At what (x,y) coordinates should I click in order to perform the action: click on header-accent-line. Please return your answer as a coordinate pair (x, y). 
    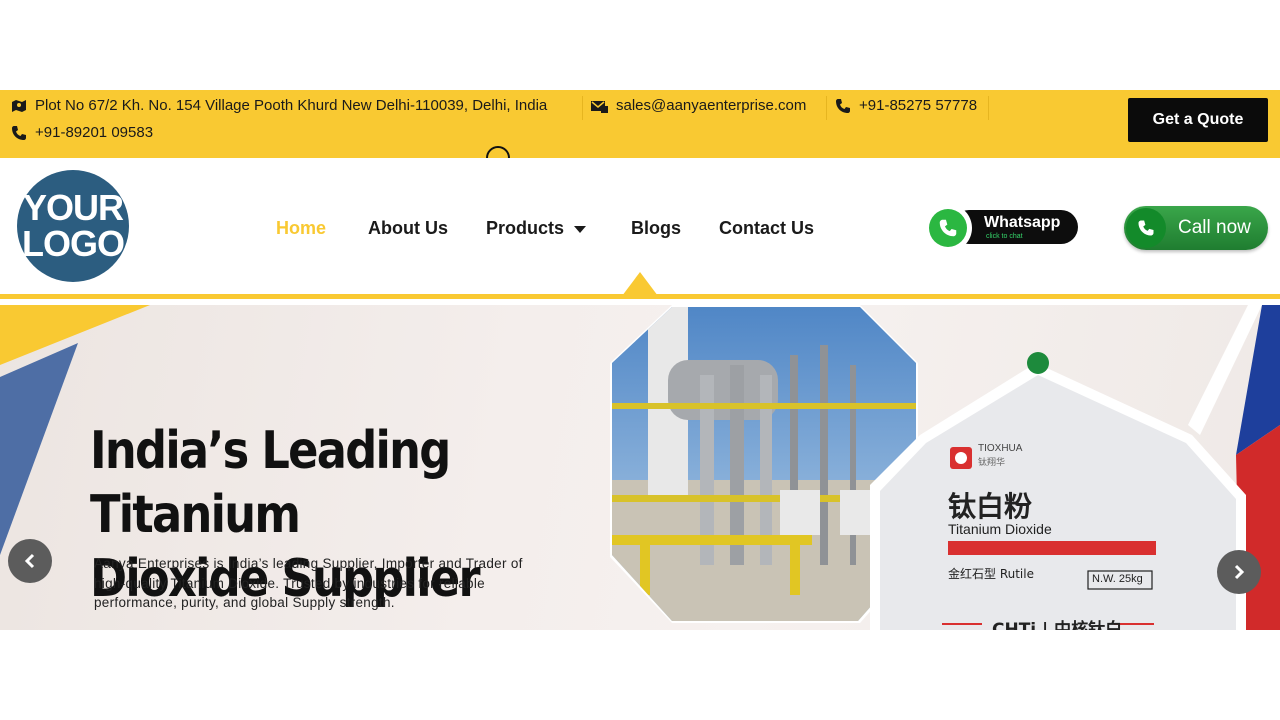
    Looking at the image, I should click on (640, 296).